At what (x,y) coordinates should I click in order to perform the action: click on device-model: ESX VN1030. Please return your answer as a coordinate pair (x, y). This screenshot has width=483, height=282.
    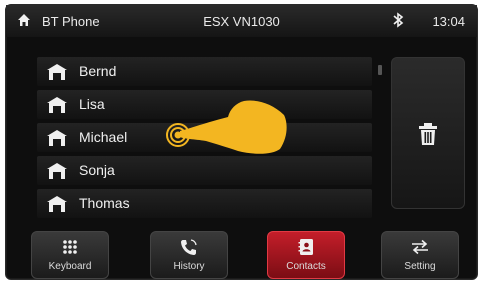
    Looking at the image, I should click on (241, 21).